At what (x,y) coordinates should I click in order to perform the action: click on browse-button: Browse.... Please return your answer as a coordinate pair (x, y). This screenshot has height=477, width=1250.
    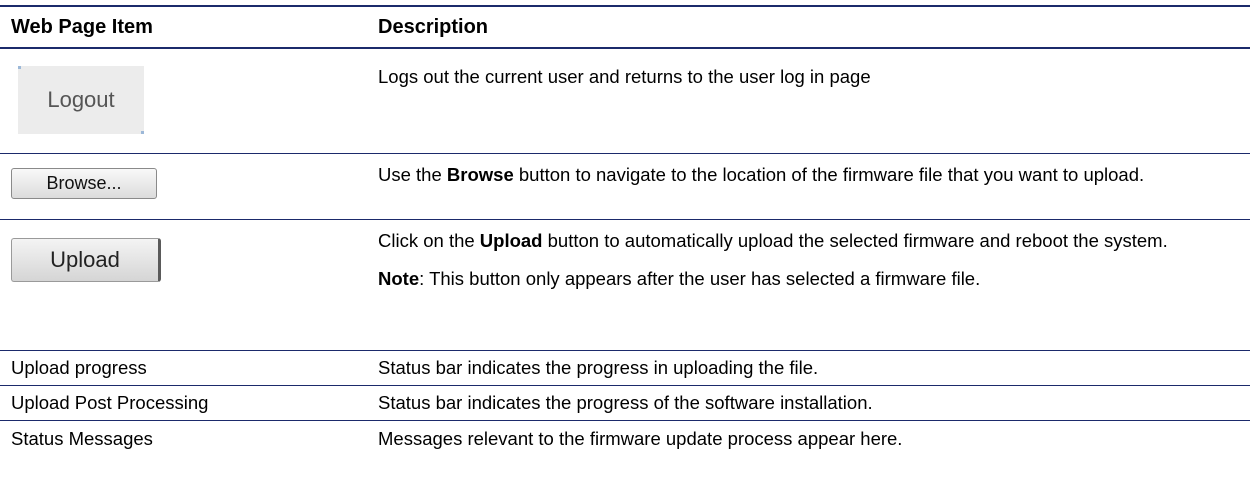
    Looking at the image, I should click on (84, 183).